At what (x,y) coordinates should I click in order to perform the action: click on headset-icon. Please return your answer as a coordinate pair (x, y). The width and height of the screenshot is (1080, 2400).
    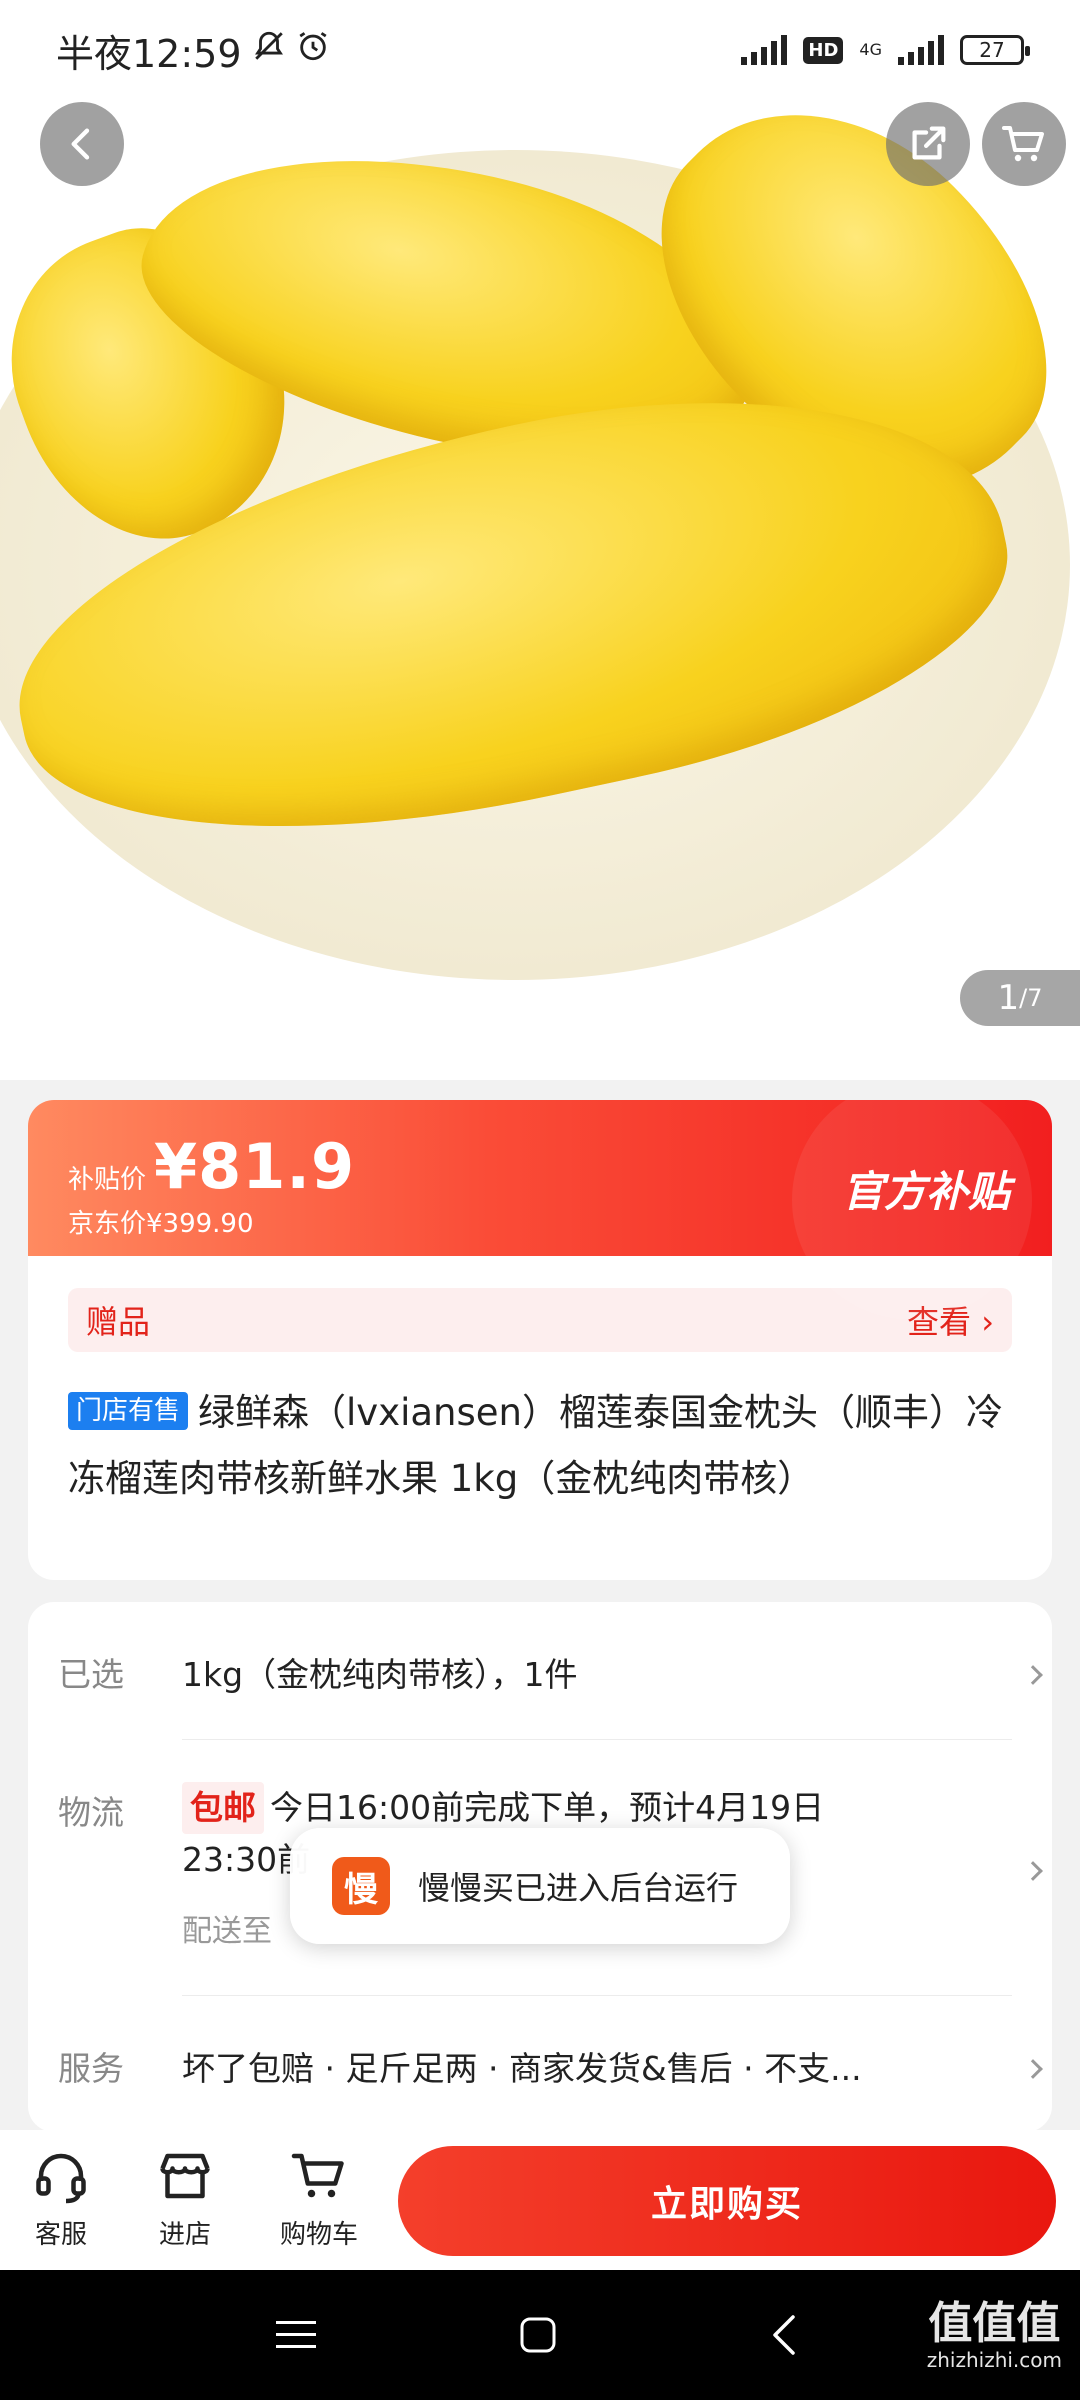
    Looking at the image, I should click on (61, 2176).